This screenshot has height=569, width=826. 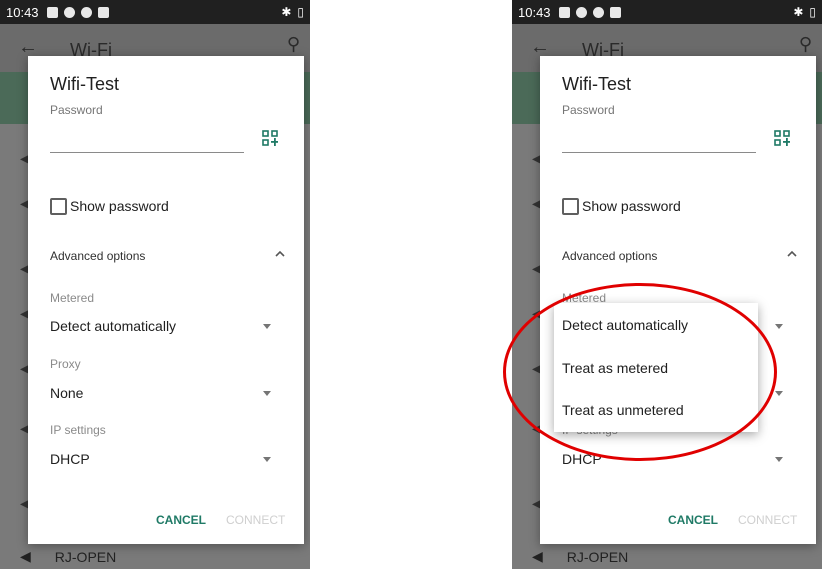 I want to click on proxy-label: Proxy, so click(x=65, y=364).